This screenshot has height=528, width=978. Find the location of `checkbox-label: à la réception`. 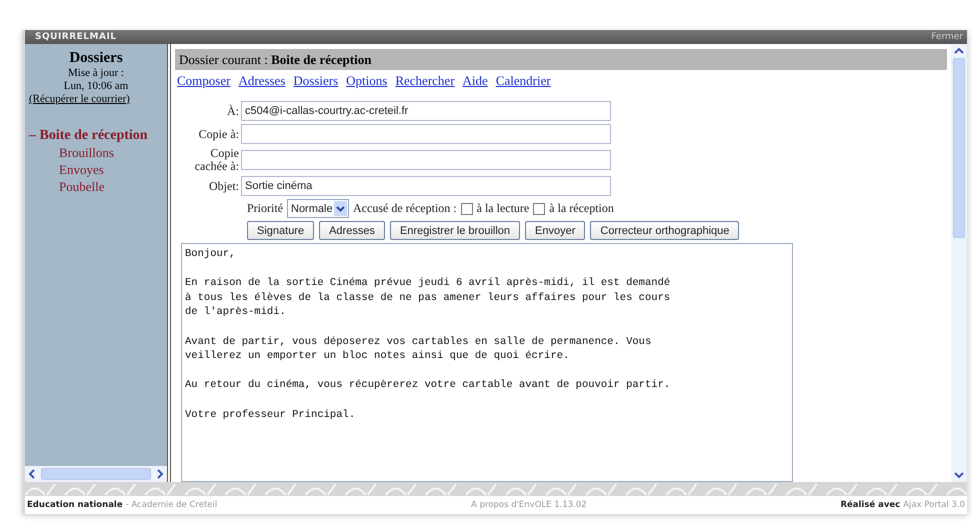

checkbox-label: à la réception is located at coordinates (581, 208).